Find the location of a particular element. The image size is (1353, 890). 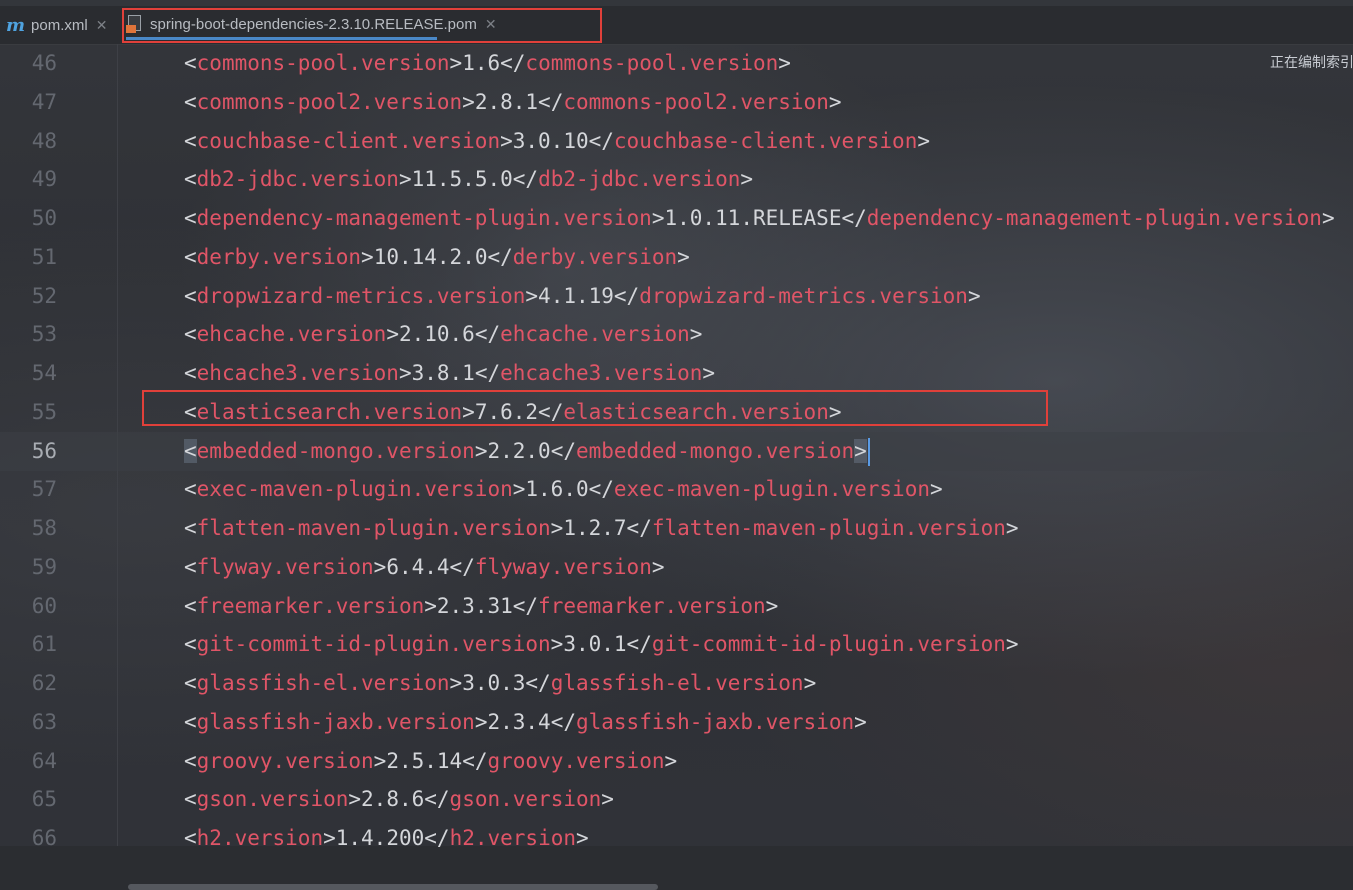

close-icon: ✕ is located at coordinates (102, 25).